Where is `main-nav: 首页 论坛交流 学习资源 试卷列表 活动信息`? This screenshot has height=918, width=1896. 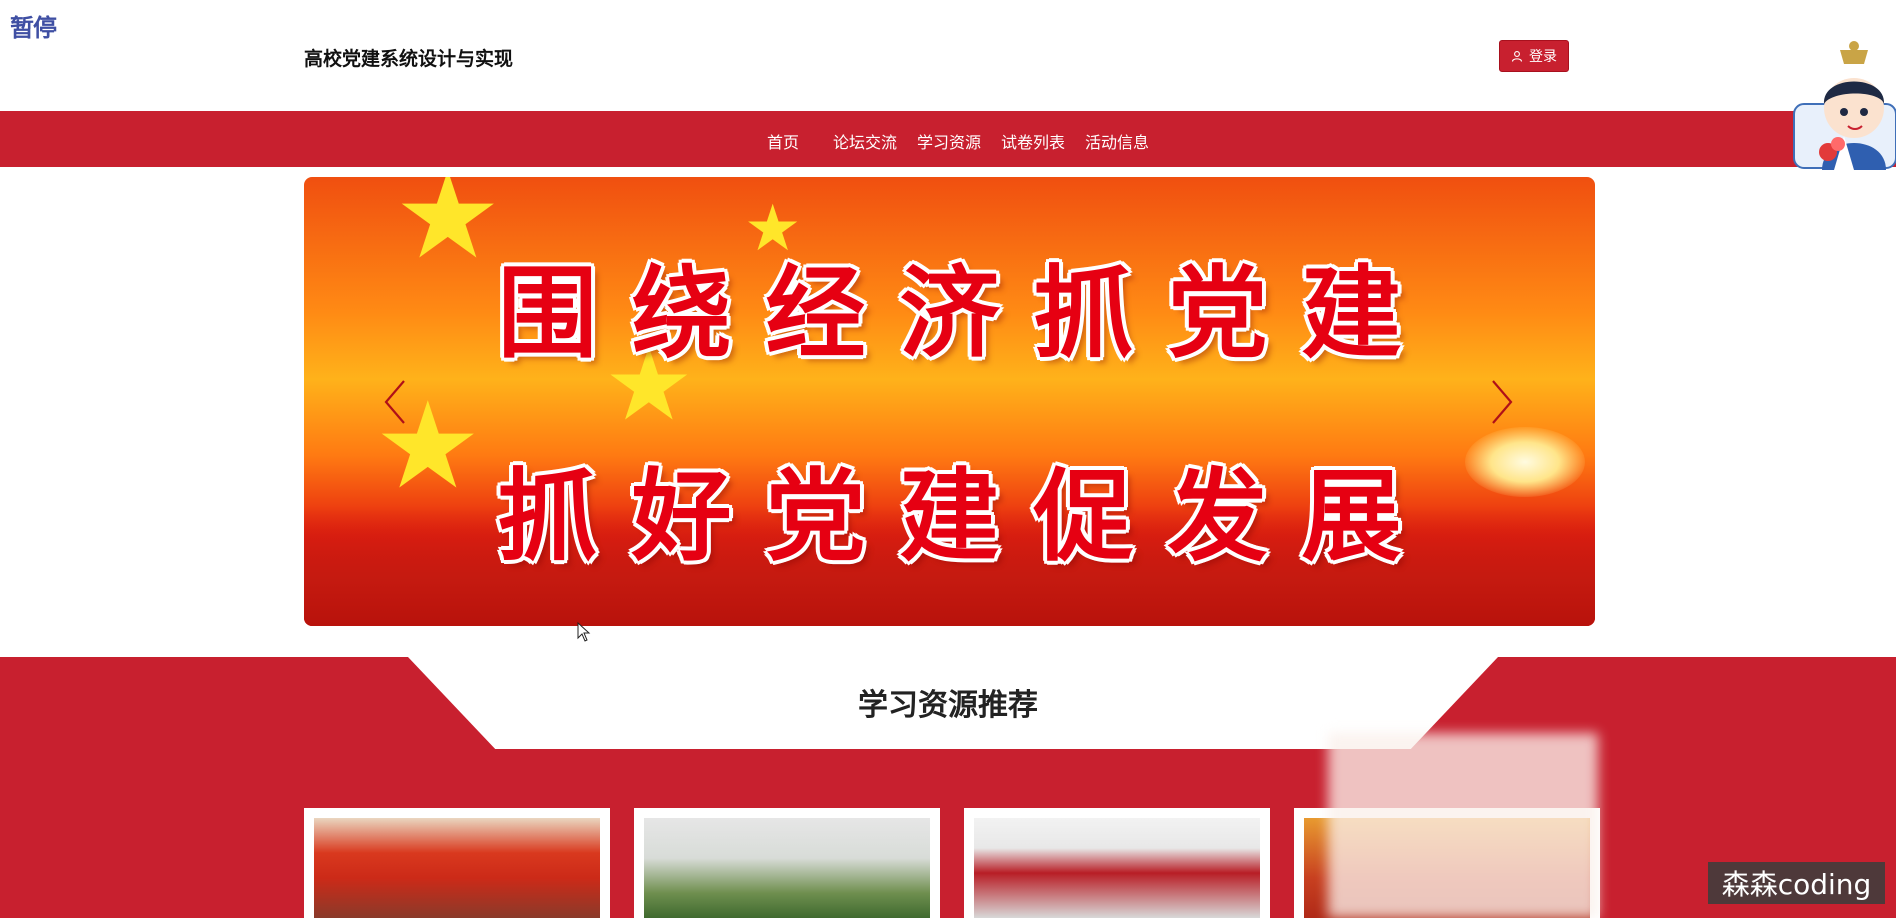
main-nav: 首页 论坛交流 学习资源 试卷列表 活动信息 is located at coordinates (948, 139).